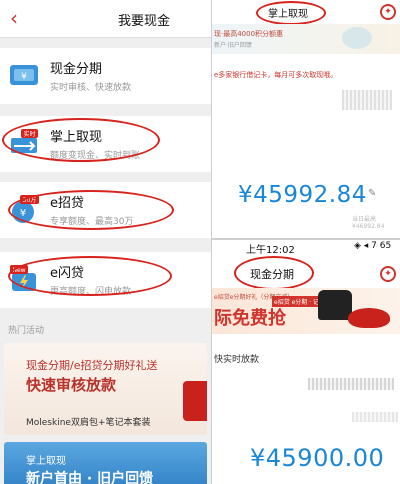  Describe the element at coordinates (105, 76) in the screenshot. I see `menu-item-cash-installment: ¥ 现金分期 实时审核、快速放款` at that location.